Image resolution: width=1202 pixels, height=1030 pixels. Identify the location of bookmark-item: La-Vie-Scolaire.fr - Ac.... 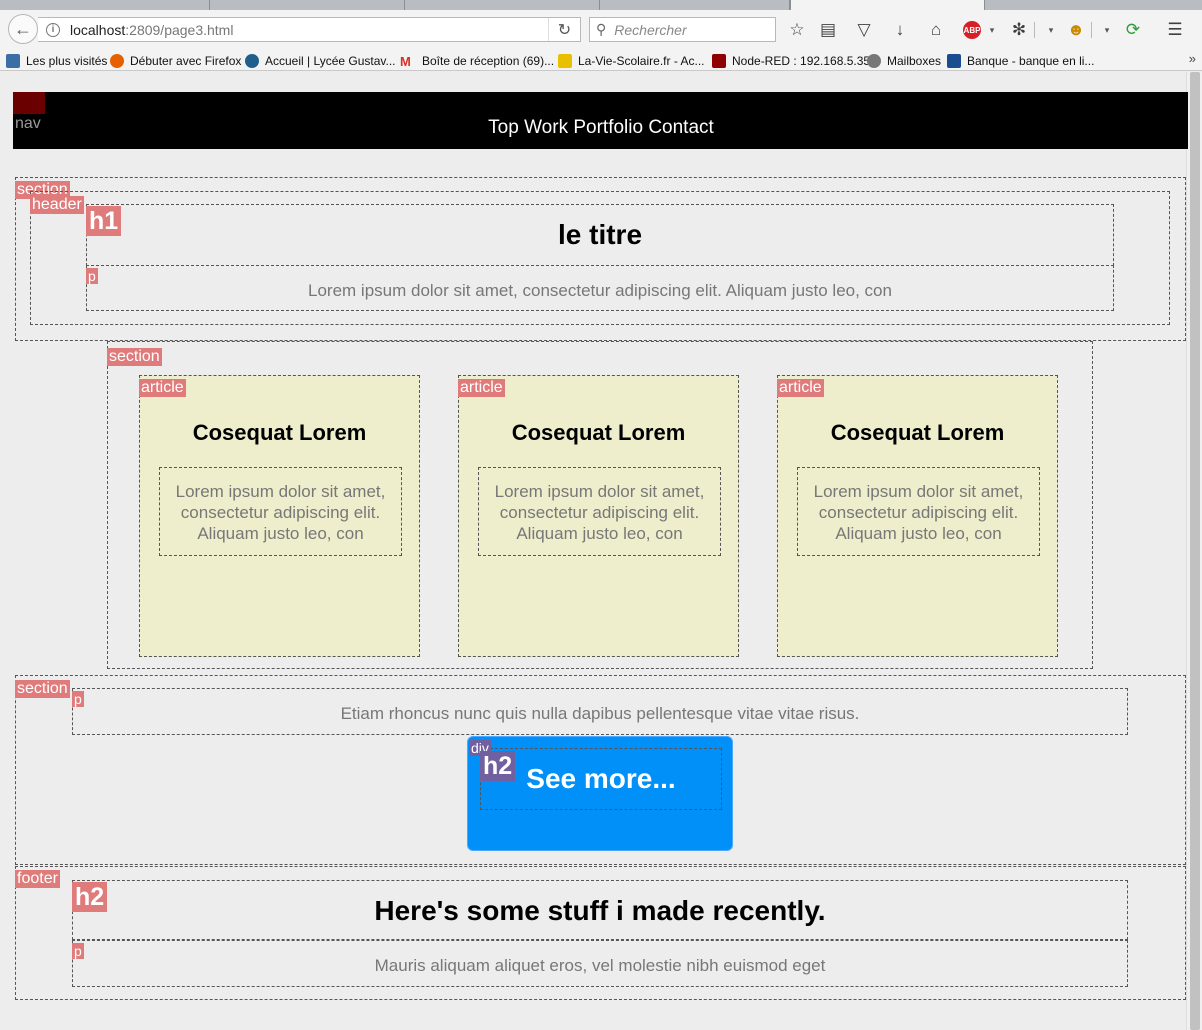
(631, 60).